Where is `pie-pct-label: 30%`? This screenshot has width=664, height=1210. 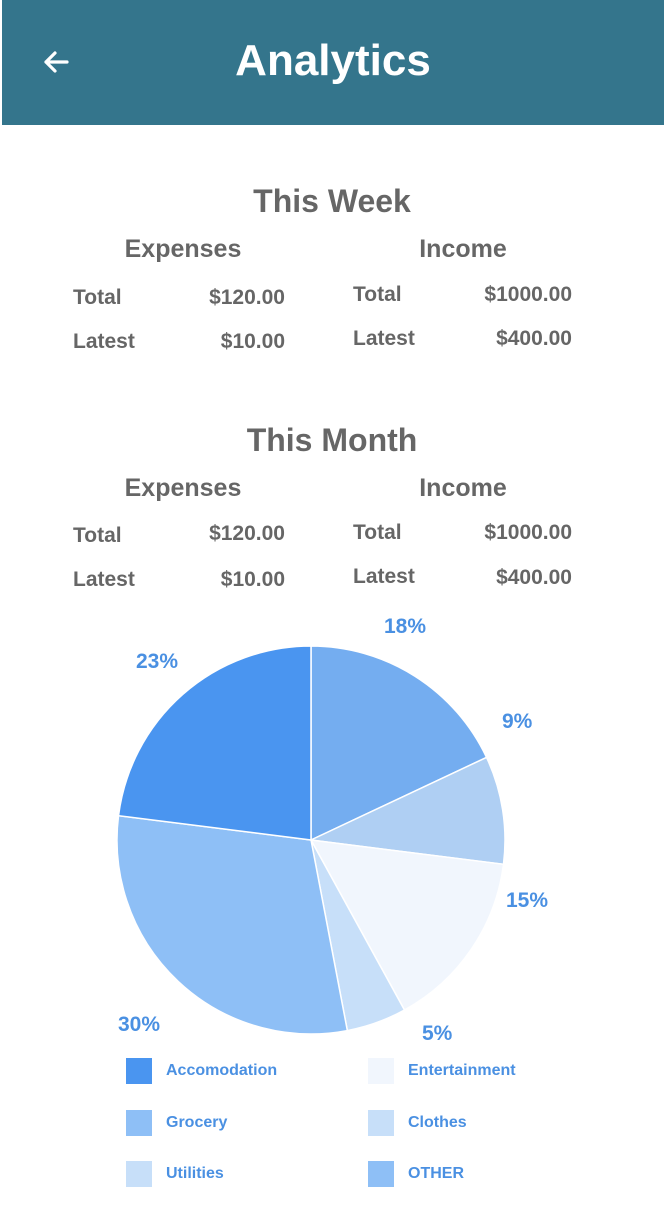
pie-pct-label: 30% is located at coordinates (139, 1024).